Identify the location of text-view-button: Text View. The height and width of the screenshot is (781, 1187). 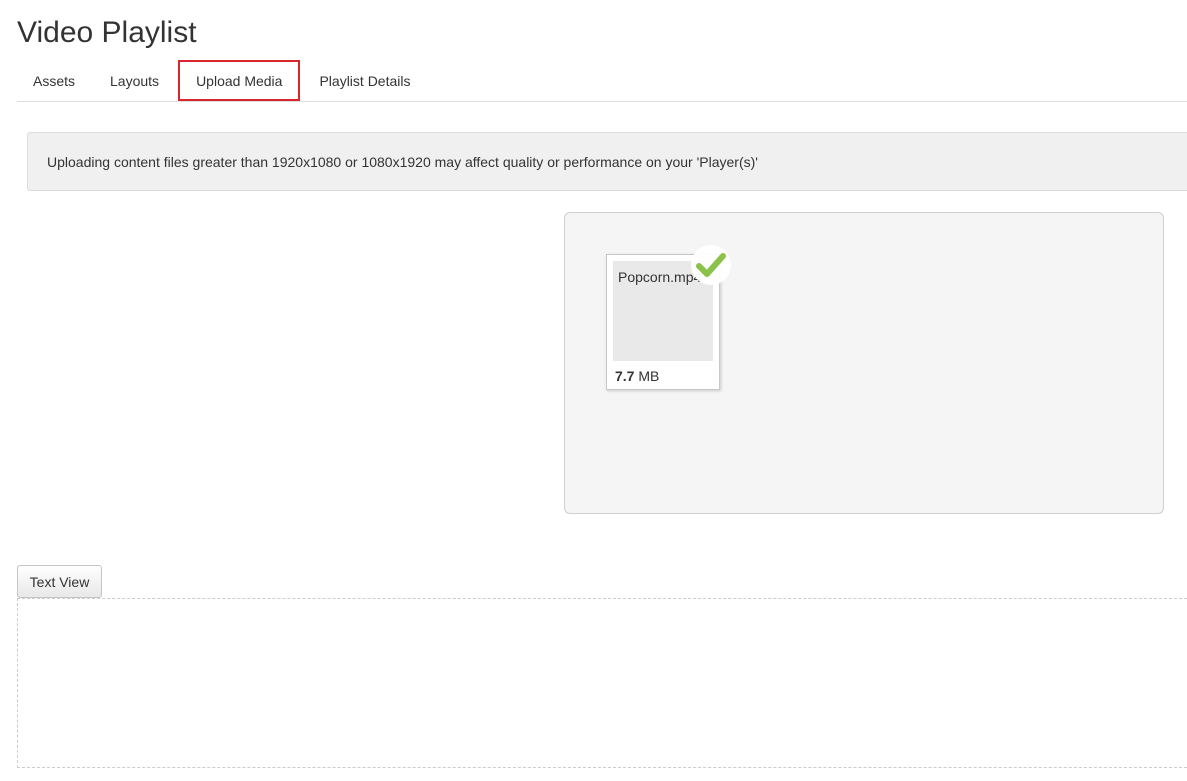
(59, 581).